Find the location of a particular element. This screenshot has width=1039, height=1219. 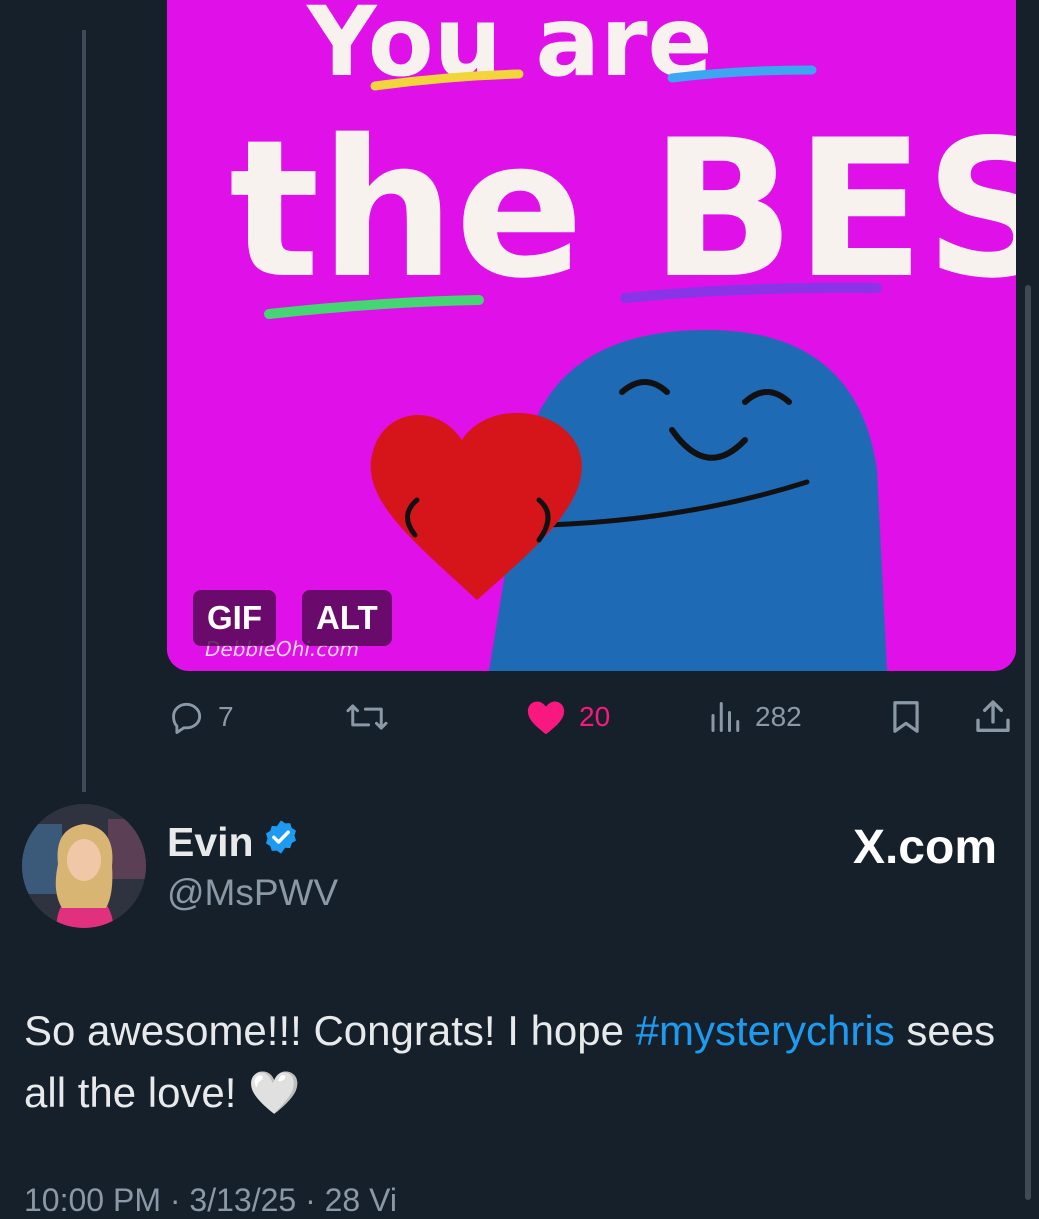

heart-icon is located at coordinates (546, 717).